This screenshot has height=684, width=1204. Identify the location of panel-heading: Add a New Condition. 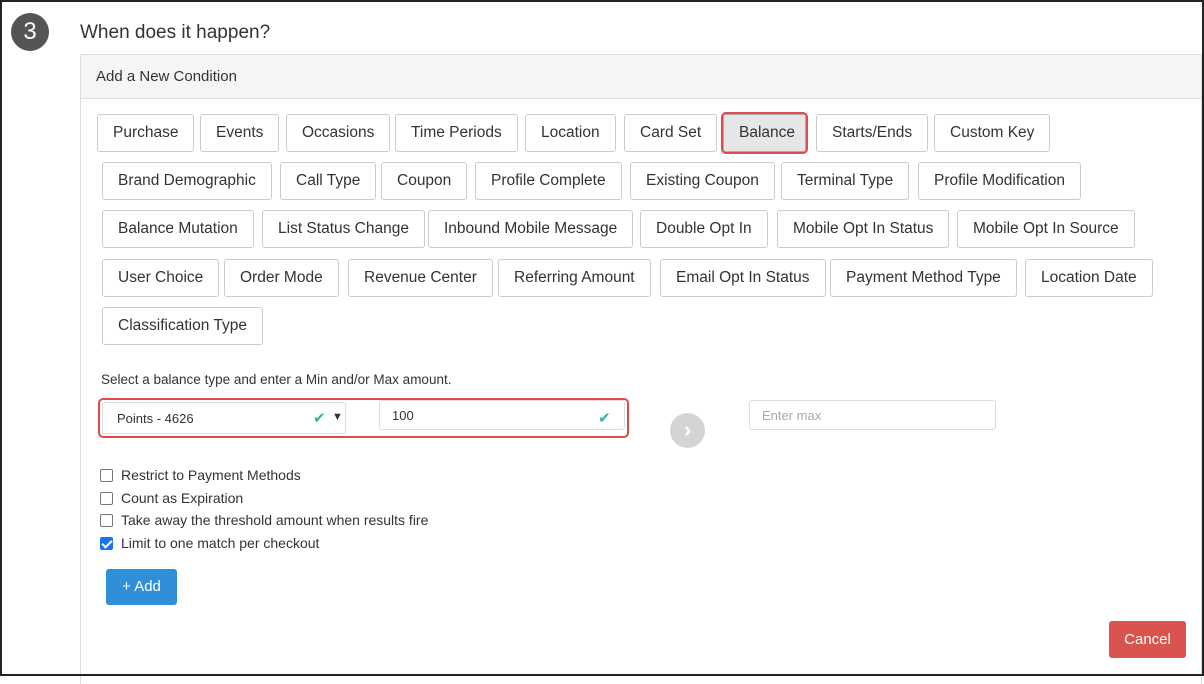
(641, 77).